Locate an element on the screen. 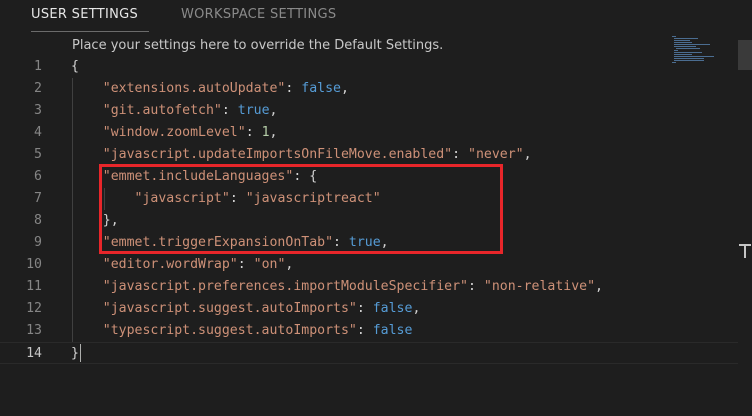 The image size is (752, 416). tab-user-settings: USER SETTINGS is located at coordinates (84, 14).